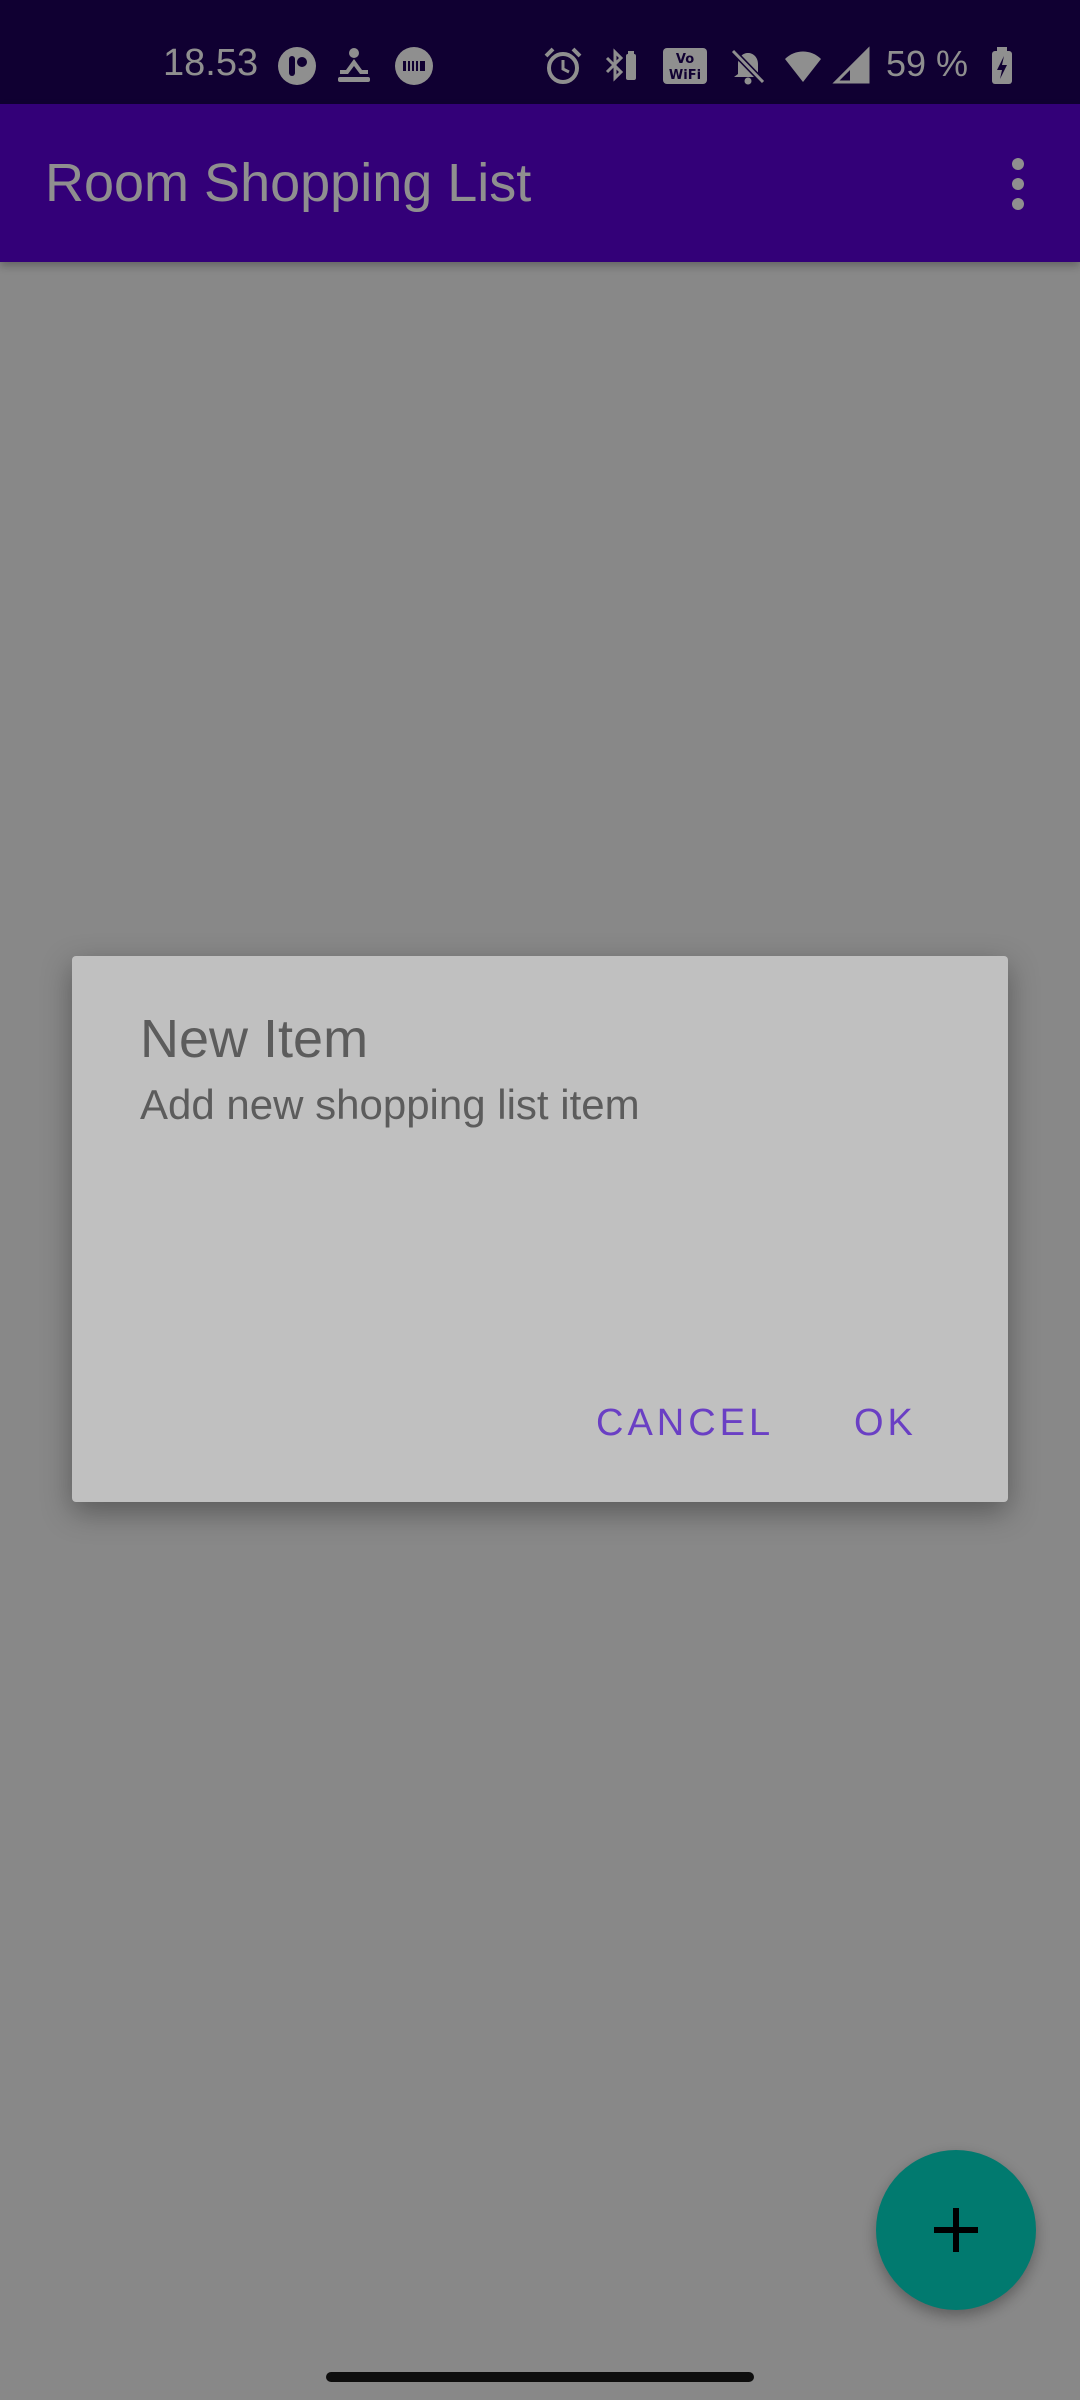  What do you see at coordinates (885, 1423) in the screenshot?
I see `ok-button: OK` at bounding box center [885, 1423].